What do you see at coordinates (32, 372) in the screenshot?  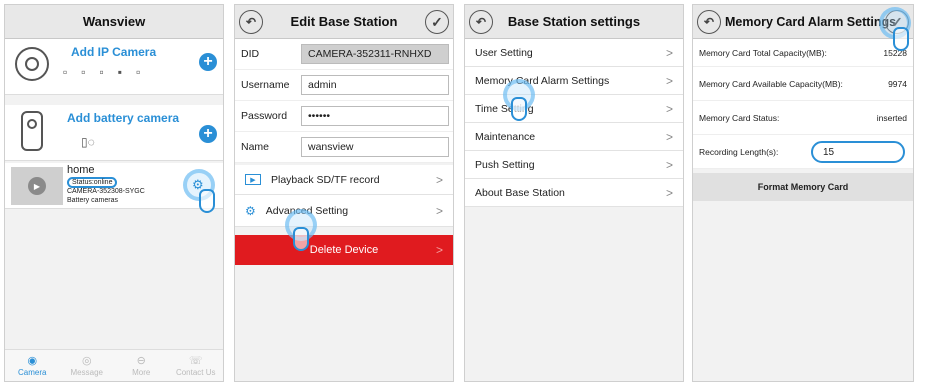 I see `tab-camera-label: Camera` at bounding box center [32, 372].